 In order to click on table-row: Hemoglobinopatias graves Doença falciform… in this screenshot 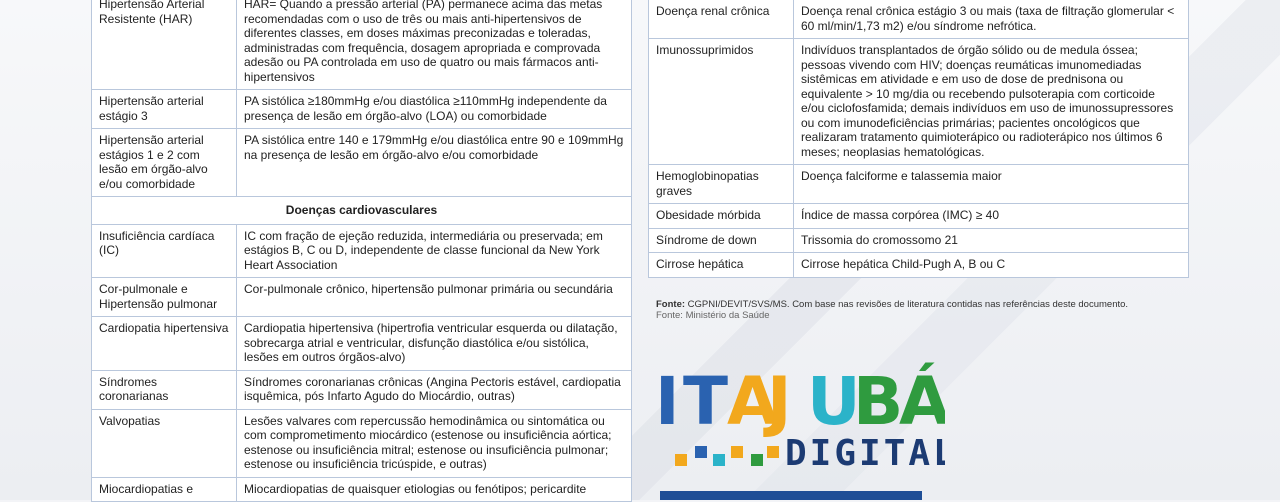, I will do `click(918, 184)`.